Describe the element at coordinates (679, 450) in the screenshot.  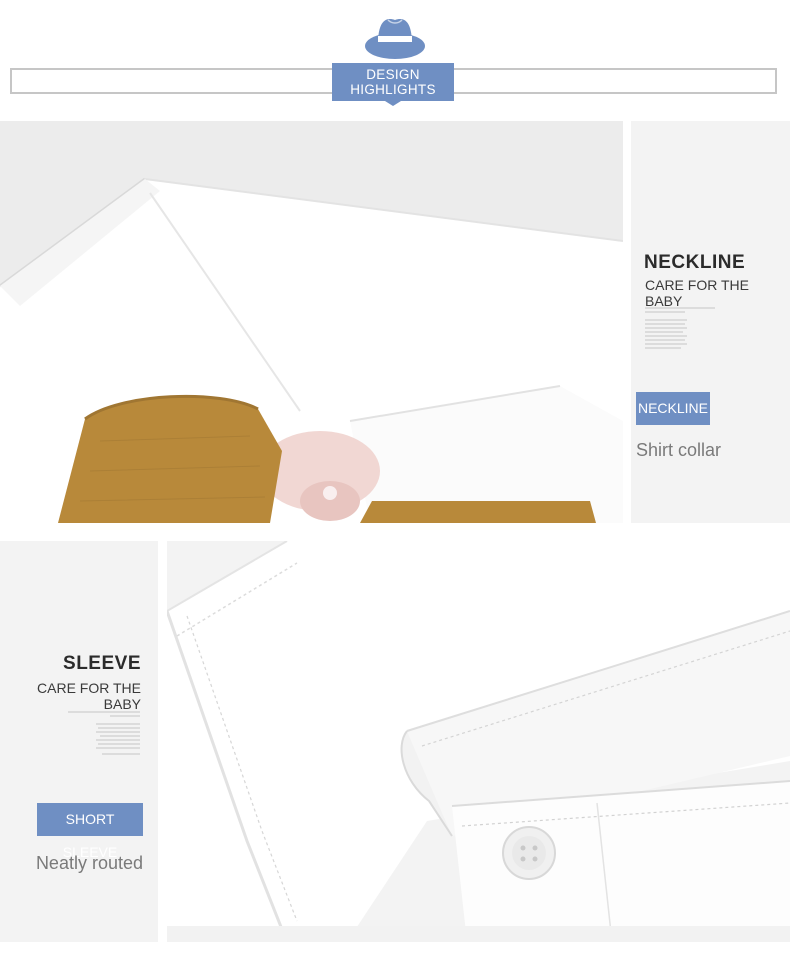
I see `neckline-description: Shirt collar` at that location.